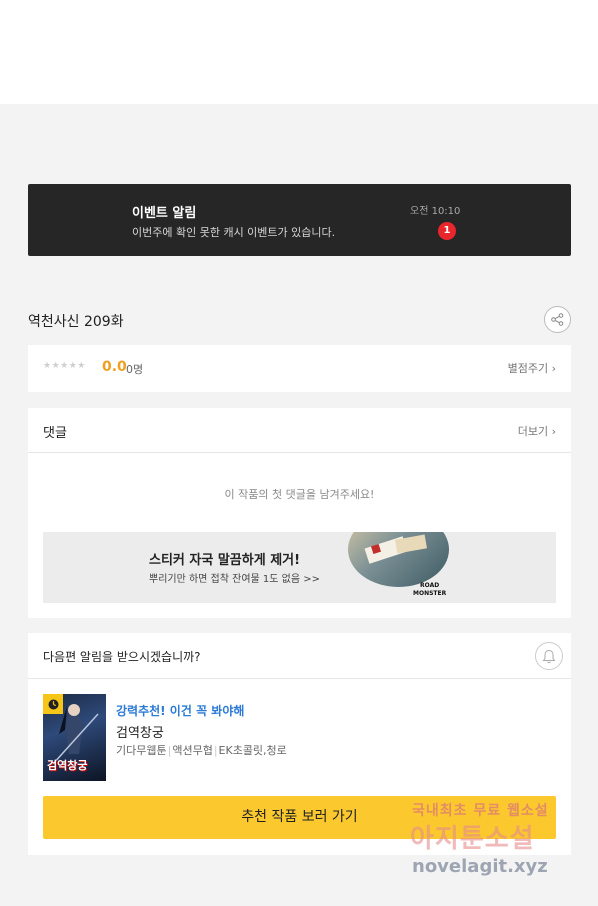 The image size is (598, 906). I want to click on ad-product-image, so click(398, 559).